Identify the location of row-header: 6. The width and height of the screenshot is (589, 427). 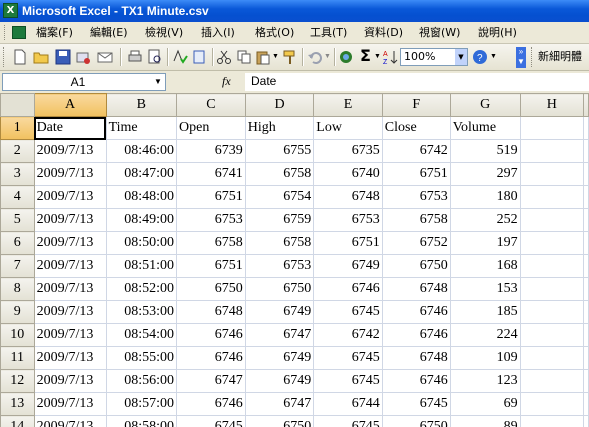
(17, 243).